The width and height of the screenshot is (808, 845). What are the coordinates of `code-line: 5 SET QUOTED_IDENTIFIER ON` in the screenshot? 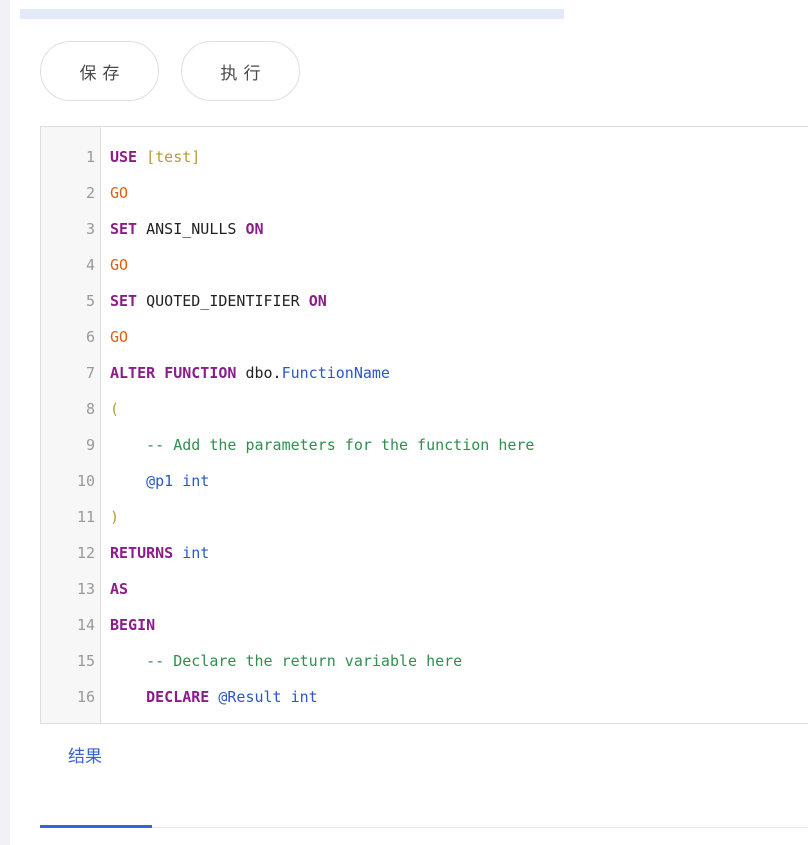 It's located at (424, 301).